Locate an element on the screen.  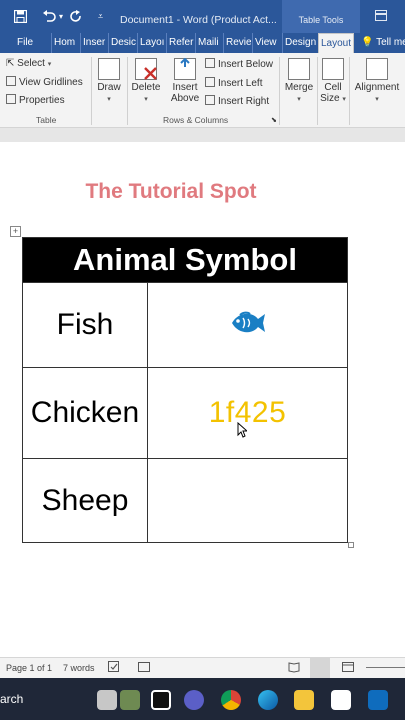
status-bar: Page 1 of 1 7 words is located at coordinates (202, 667).